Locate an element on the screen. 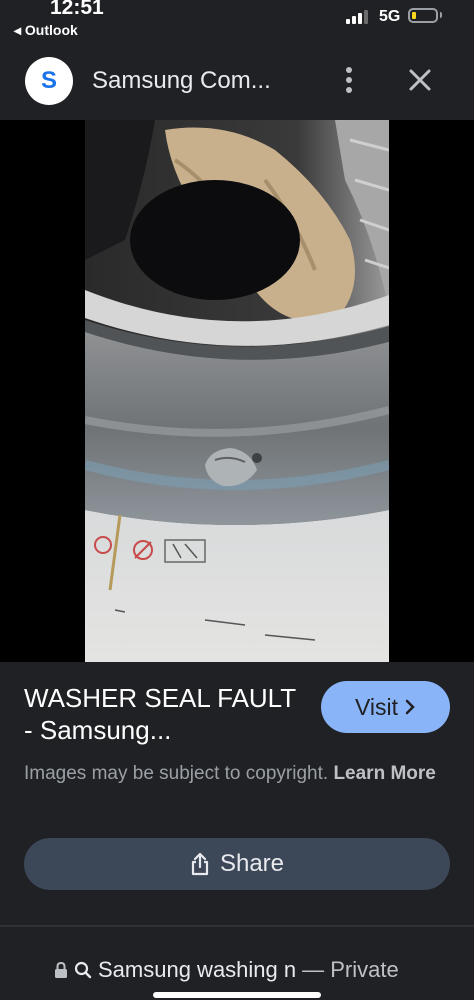 The image size is (474, 1000). cellular-signal-icon is located at coordinates (359, 17).